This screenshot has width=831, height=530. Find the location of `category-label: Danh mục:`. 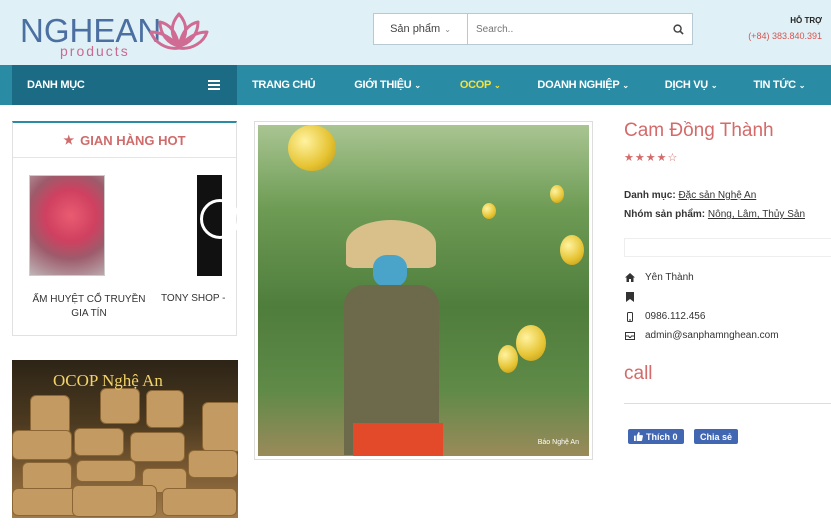

category-label: Danh mục: is located at coordinates (650, 195).